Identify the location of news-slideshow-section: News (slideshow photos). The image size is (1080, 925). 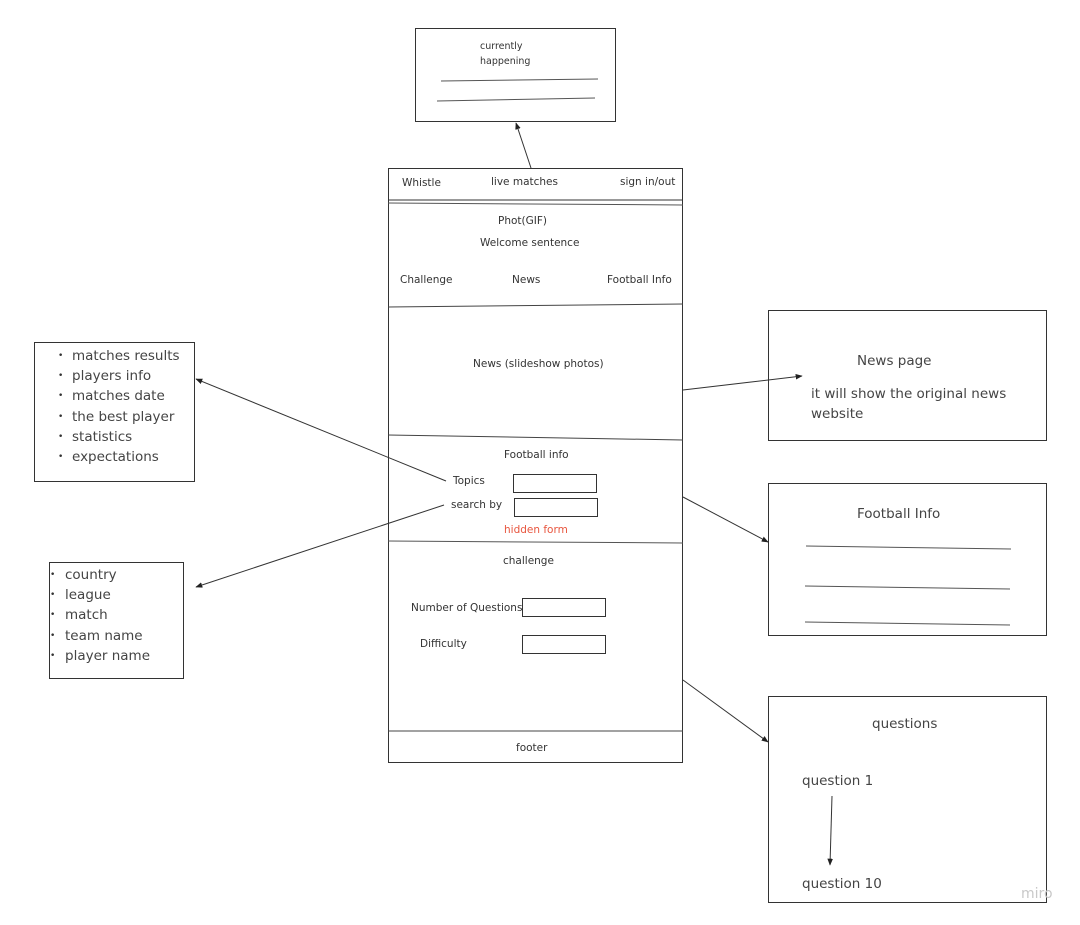
(535, 371).